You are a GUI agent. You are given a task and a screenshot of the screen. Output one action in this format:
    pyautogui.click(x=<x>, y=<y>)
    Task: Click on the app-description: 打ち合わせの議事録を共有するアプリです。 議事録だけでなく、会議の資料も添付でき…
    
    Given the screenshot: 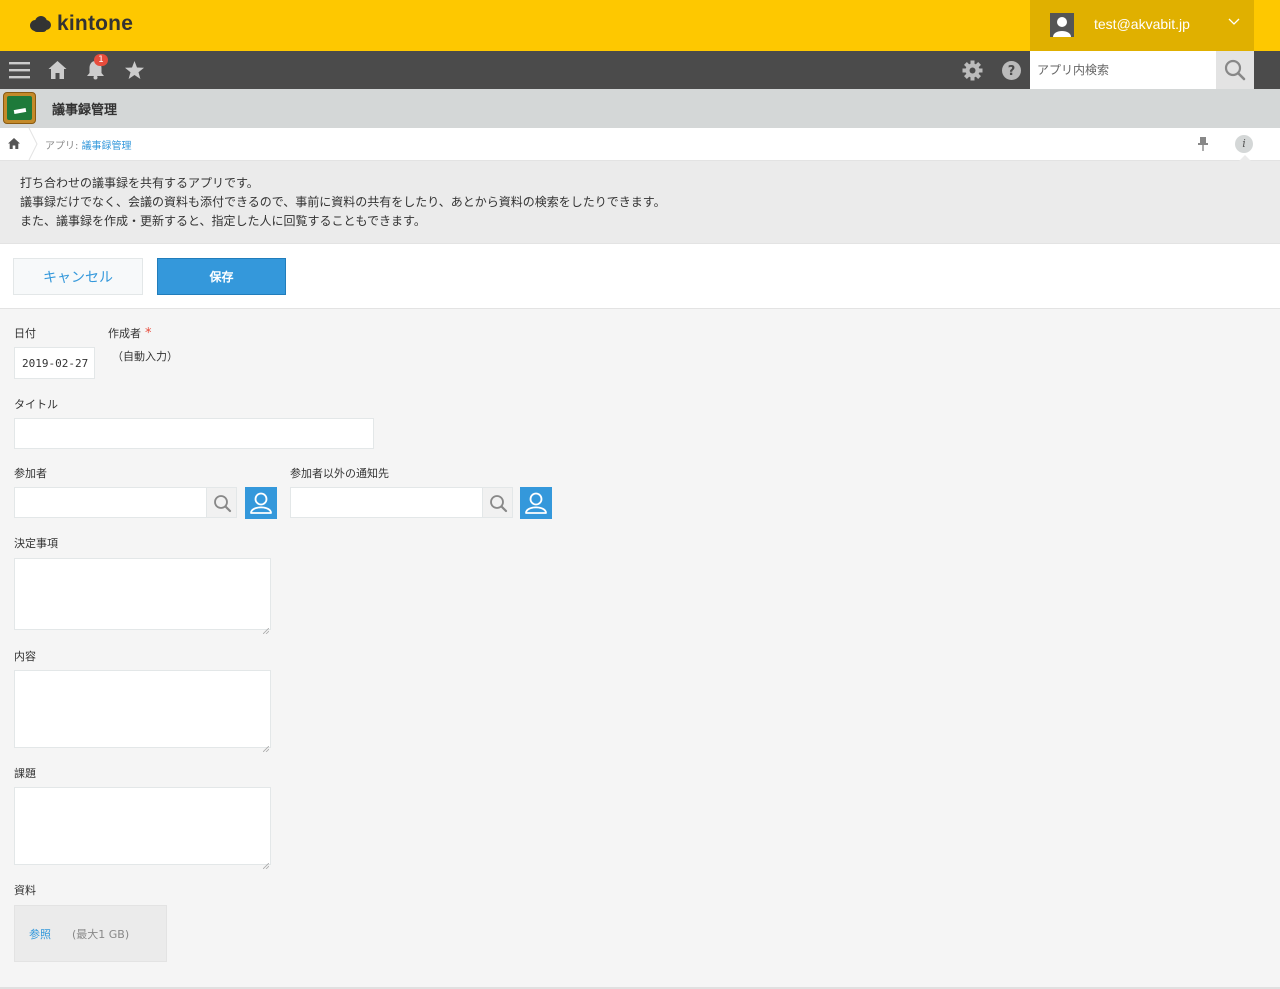 What is the action you would take?
    pyautogui.click(x=640, y=202)
    